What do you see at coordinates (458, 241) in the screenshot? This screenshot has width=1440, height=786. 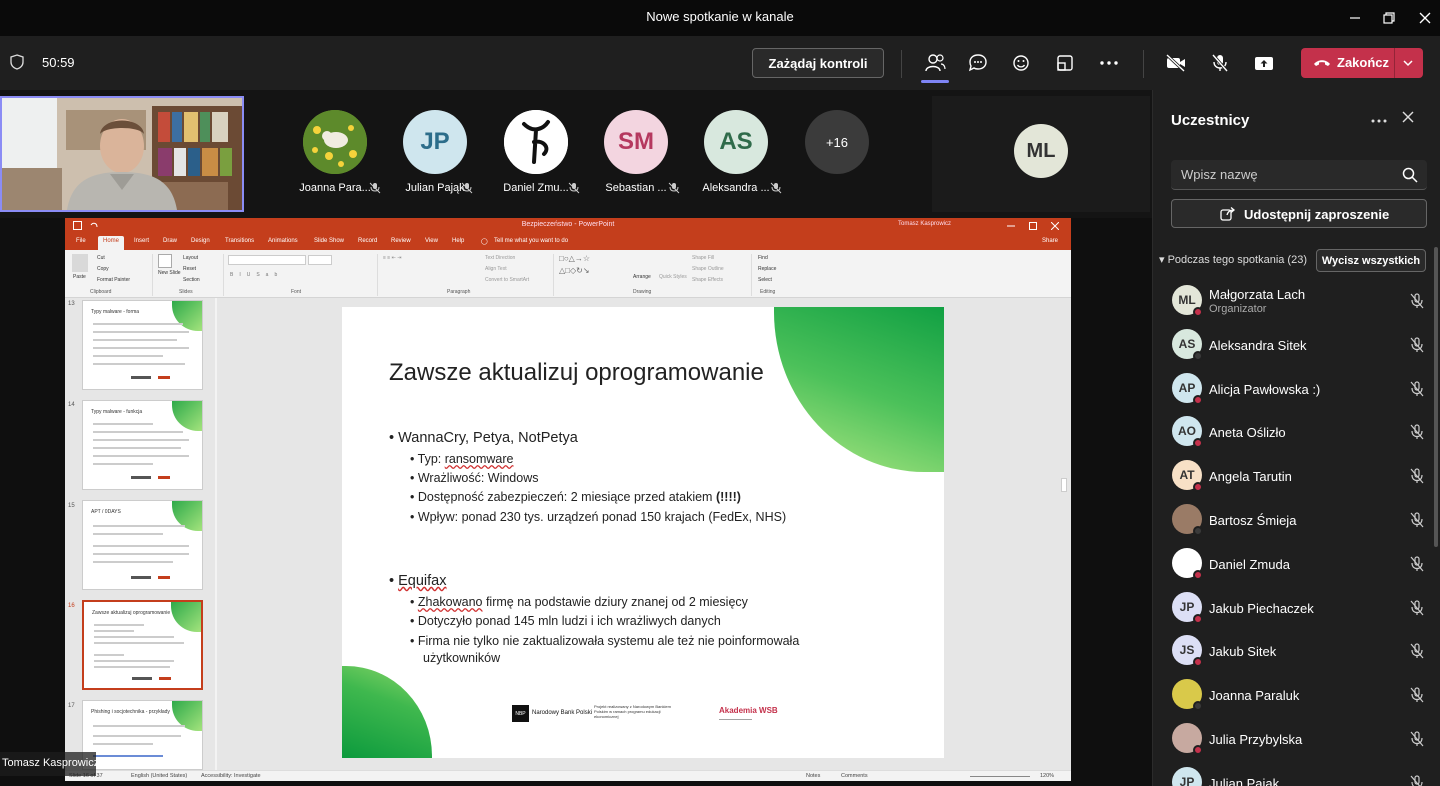 I see `tab-help: Help` at bounding box center [458, 241].